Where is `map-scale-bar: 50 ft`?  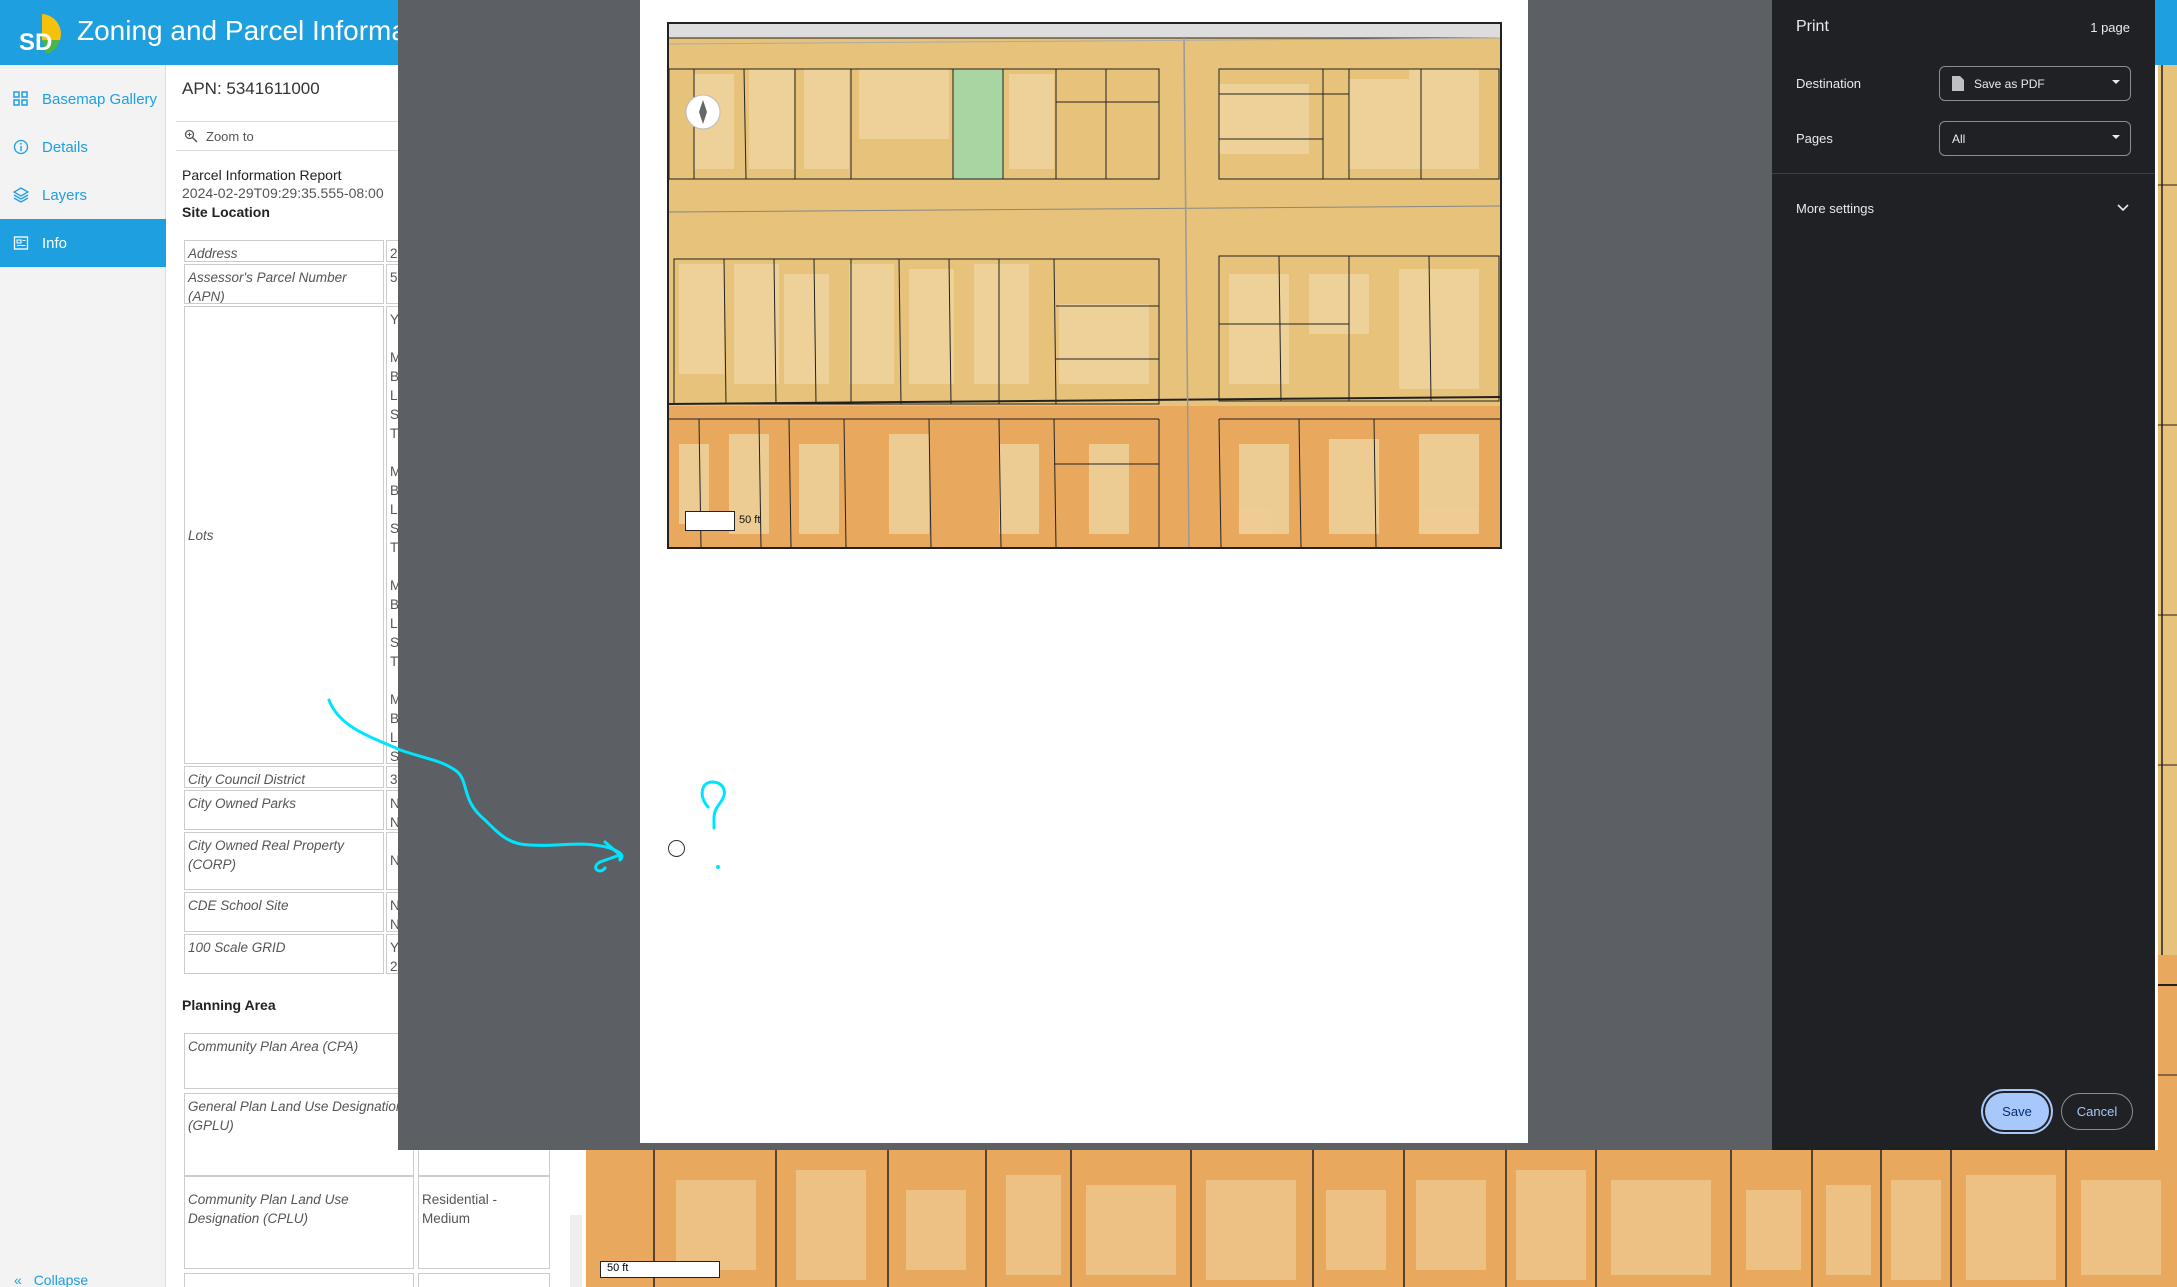 map-scale-bar: 50 ft is located at coordinates (660, 1269).